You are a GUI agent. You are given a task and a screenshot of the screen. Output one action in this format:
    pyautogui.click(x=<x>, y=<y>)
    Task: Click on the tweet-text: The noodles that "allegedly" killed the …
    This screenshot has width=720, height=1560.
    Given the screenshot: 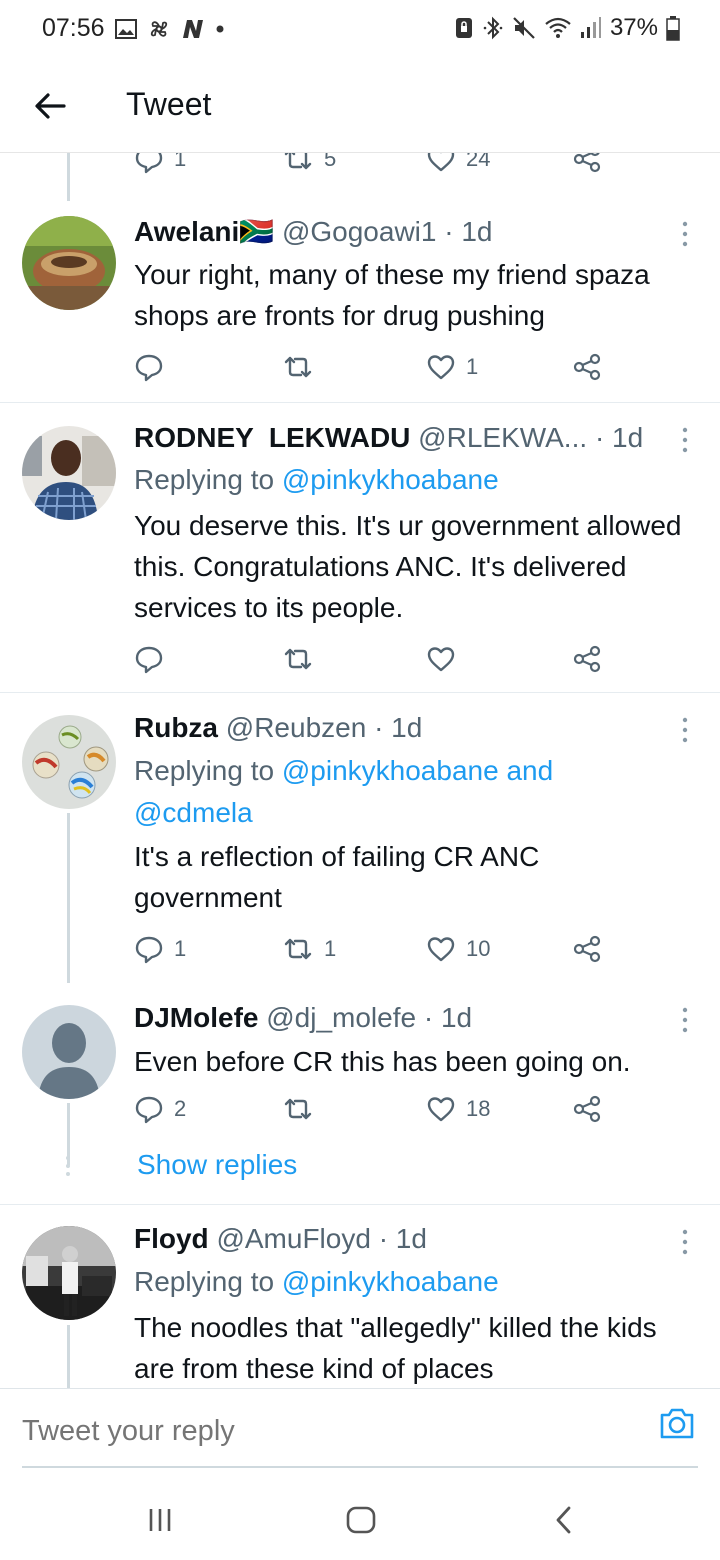 What is the action you would take?
    pyautogui.click(x=395, y=1348)
    